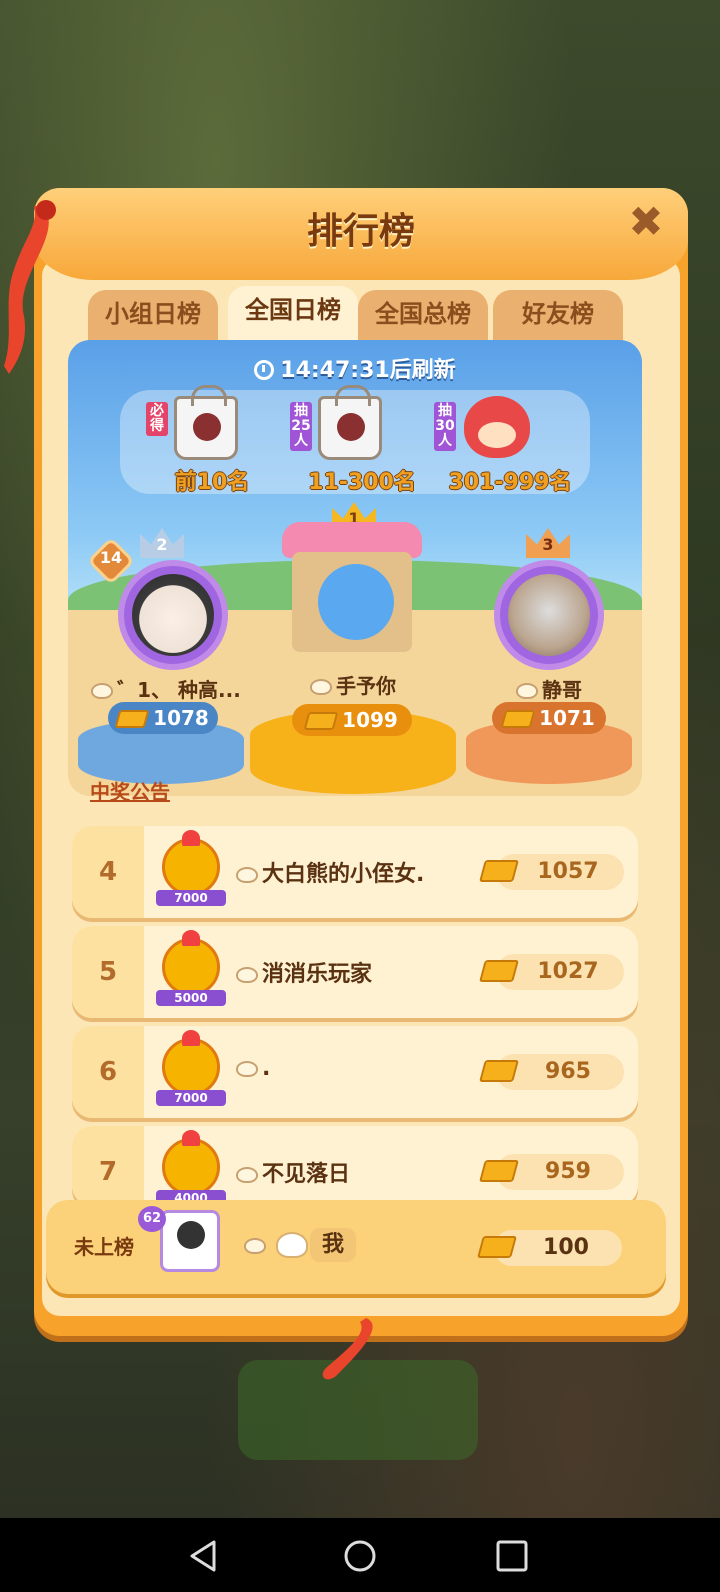 This screenshot has width=720, height=1592. Describe the element at coordinates (130, 790) in the screenshot. I see `winner-announcement-link: 中奖公告` at that location.